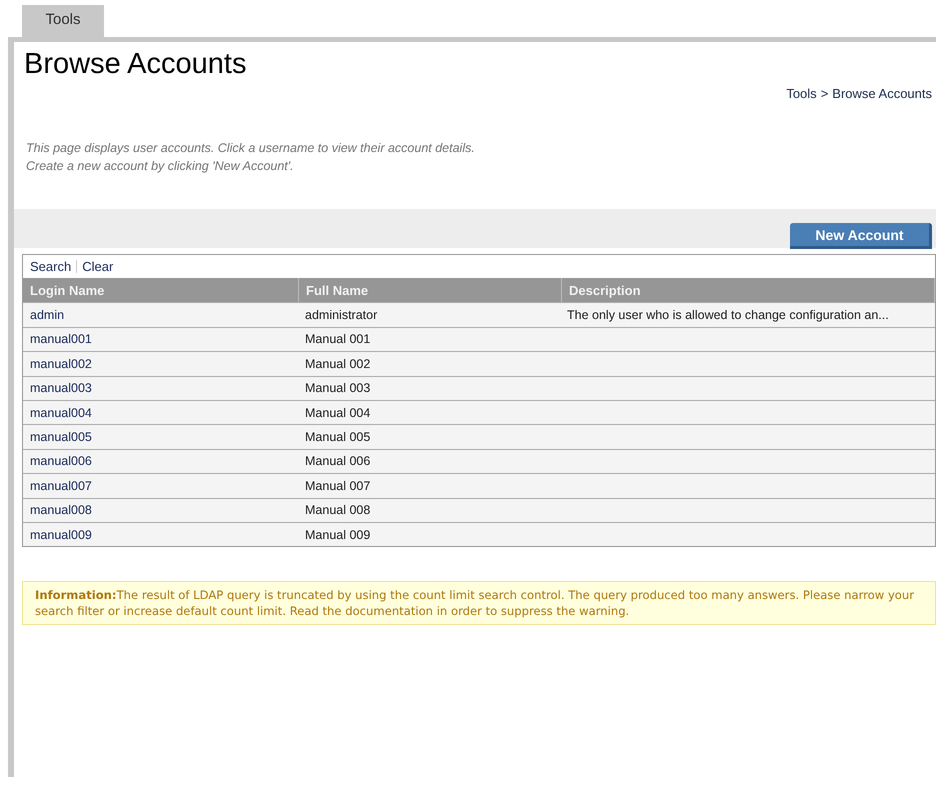 The height and width of the screenshot is (785, 936). I want to click on table-link: Clear, so click(98, 266).